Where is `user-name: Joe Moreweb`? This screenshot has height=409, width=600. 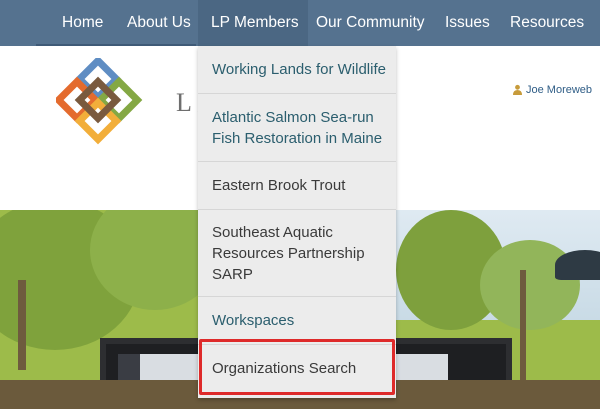 user-name: Joe Moreweb is located at coordinates (559, 90).